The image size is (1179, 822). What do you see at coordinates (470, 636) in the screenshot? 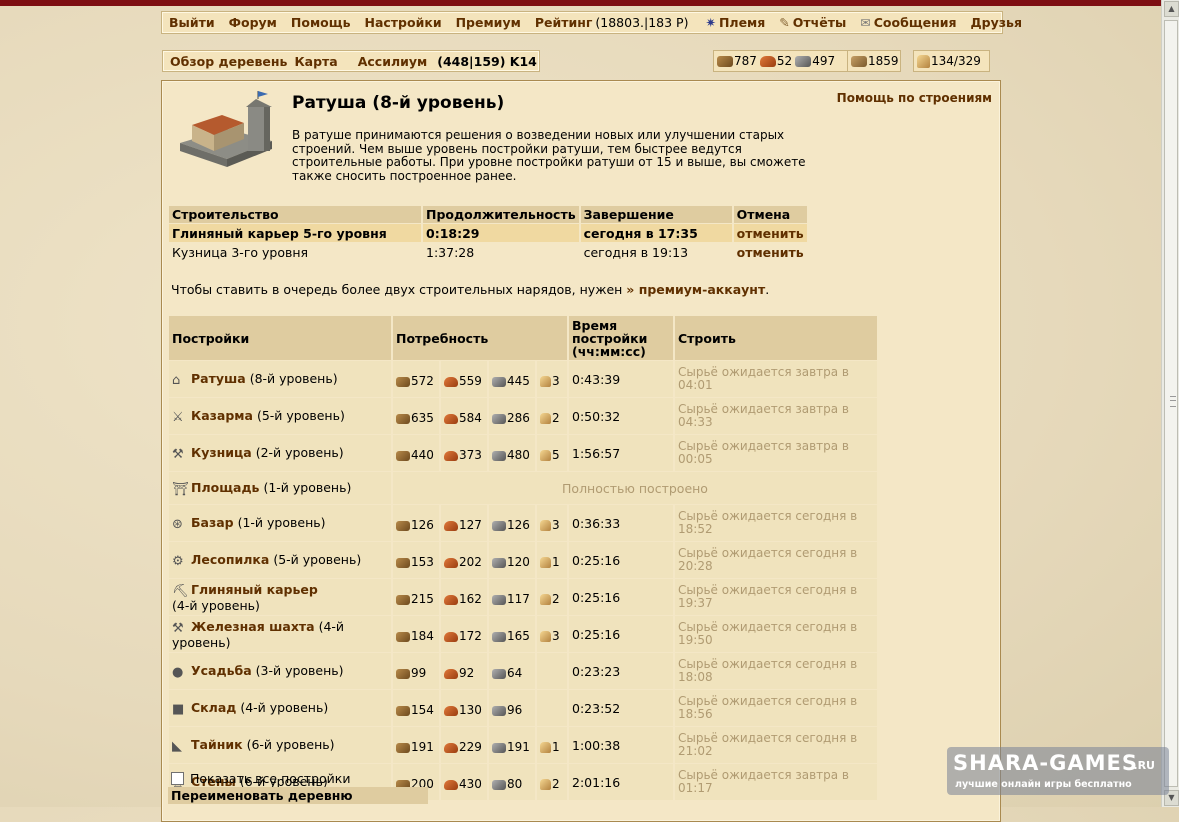
I see `clay-cost: 172` at bounding box center [470, 636].